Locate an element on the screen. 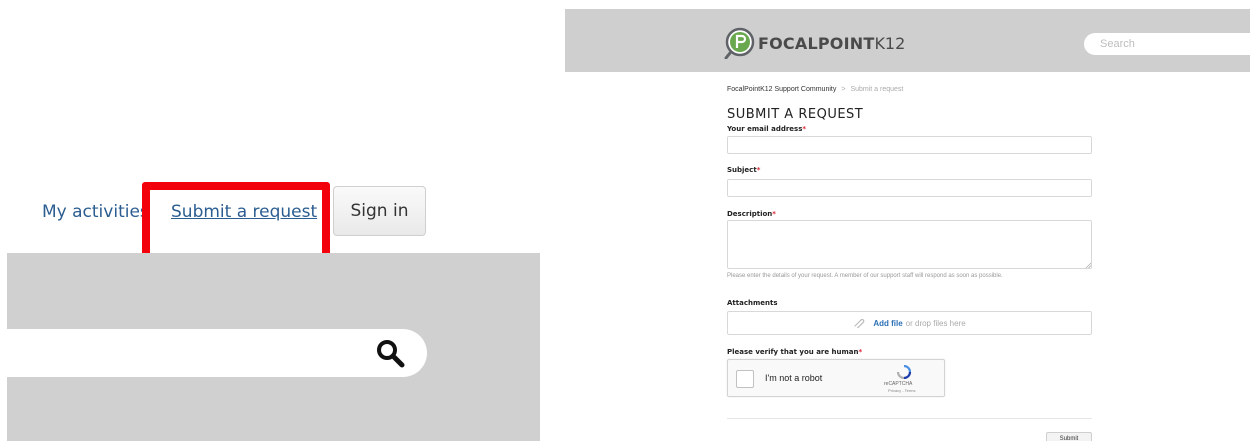  subject-field is located at coordinates (909, 188).